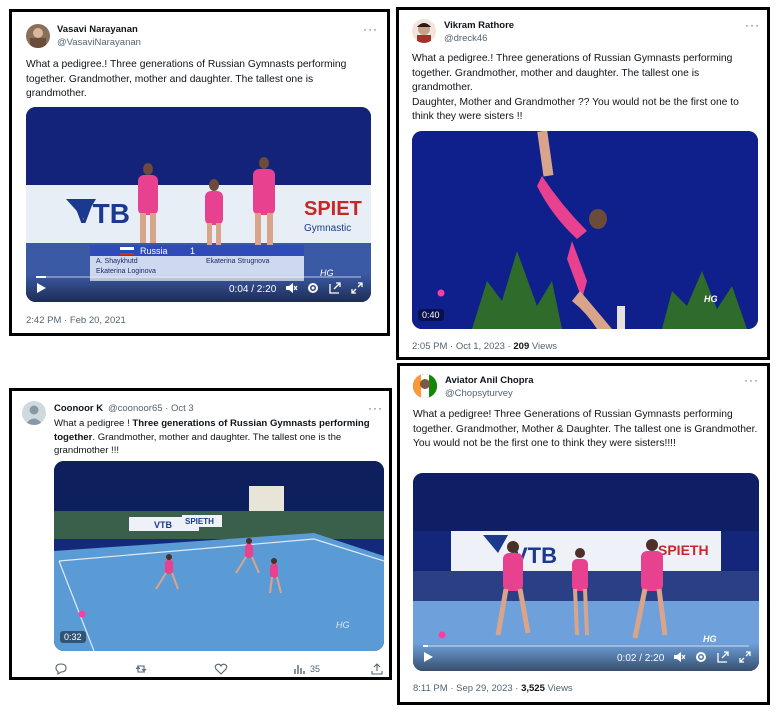 Image resolution: width=782 pixels, height=712 pixels. I want to click on scoreboard-name-1: A. Shaykhutd, so click(117, 261).